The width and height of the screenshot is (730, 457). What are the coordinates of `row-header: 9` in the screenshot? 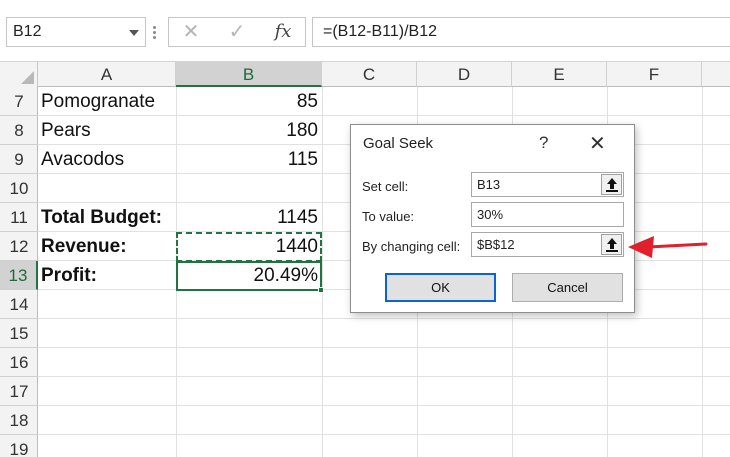 It's located at (19, 159).